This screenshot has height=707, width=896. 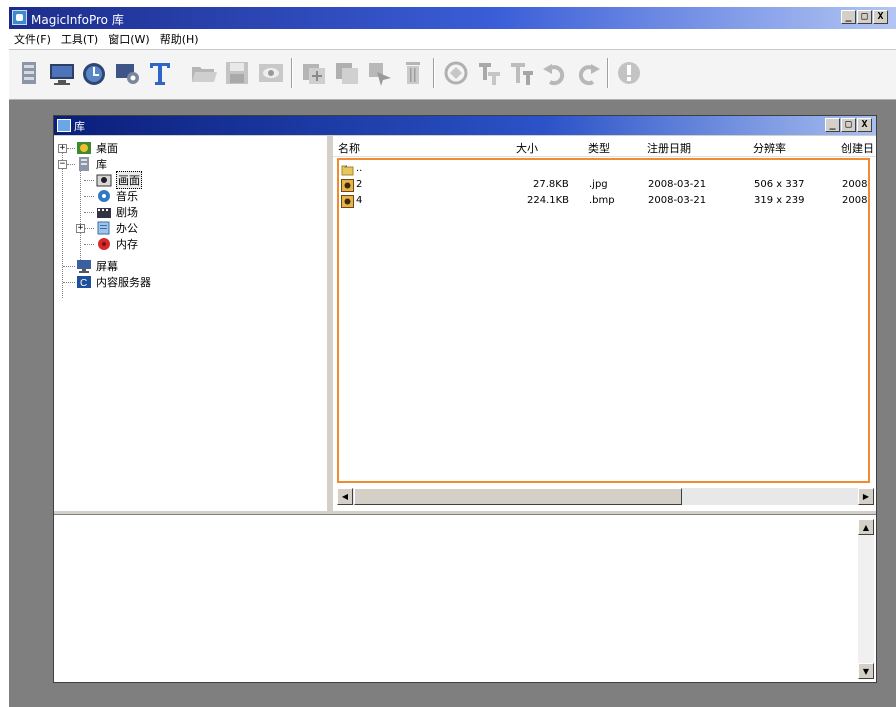 What do you see at coordinates (101, 164) in the screenshot?
I see `tree-label-library: 库` at bounding box center [101, 164].